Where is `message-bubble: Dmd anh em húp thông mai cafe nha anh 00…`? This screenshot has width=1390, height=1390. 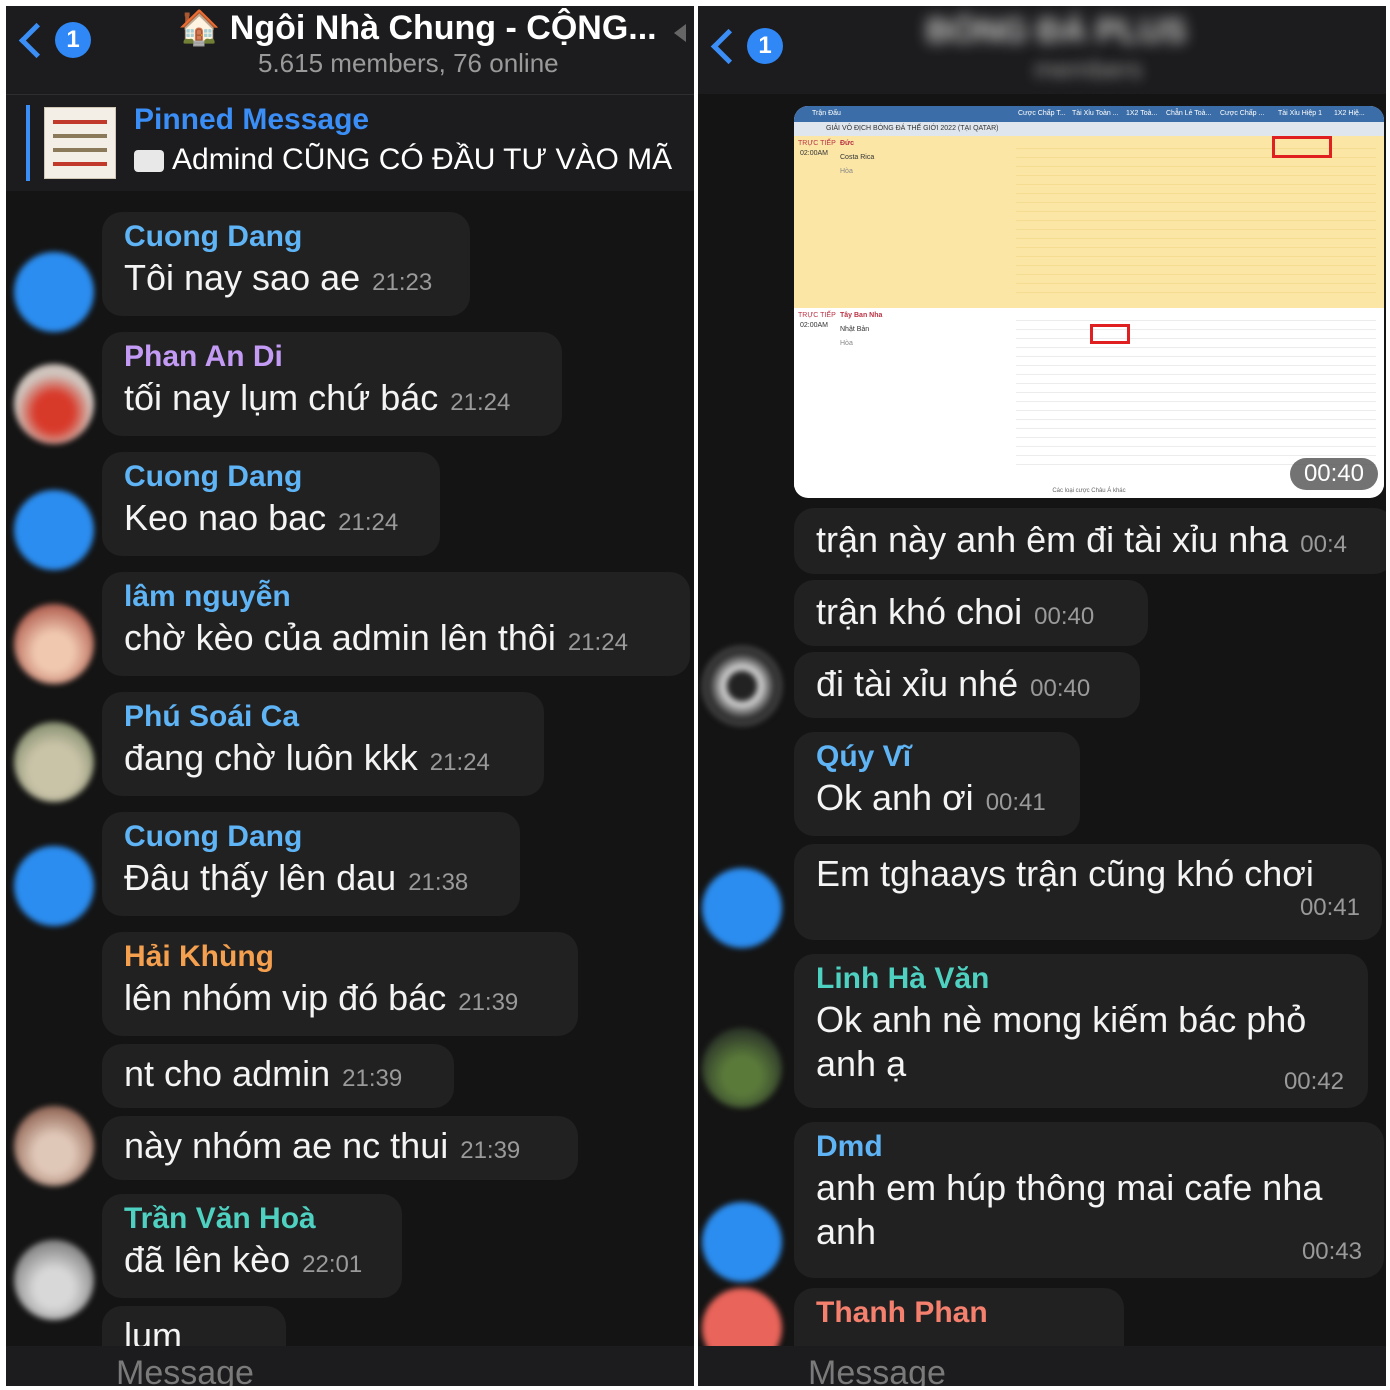 message-bubble: Dmd anh em húp thông mai cafe nha anh 00… is located at coordinates (1089, 1200).